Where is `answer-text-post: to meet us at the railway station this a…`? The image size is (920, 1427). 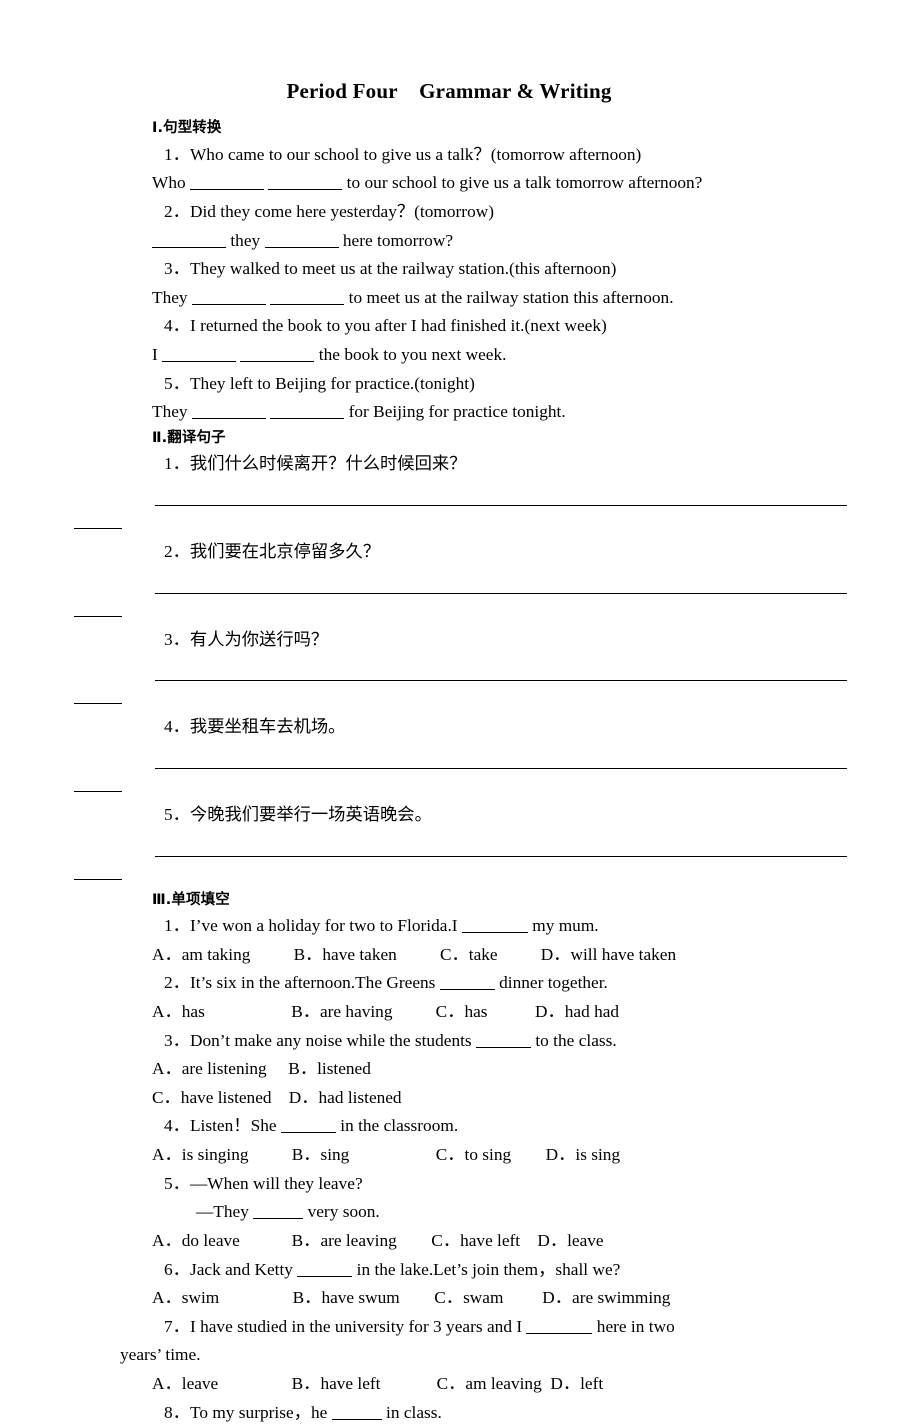 answer-text-post: to meet us at the railway station this a… is located at coordinates (509, 297).